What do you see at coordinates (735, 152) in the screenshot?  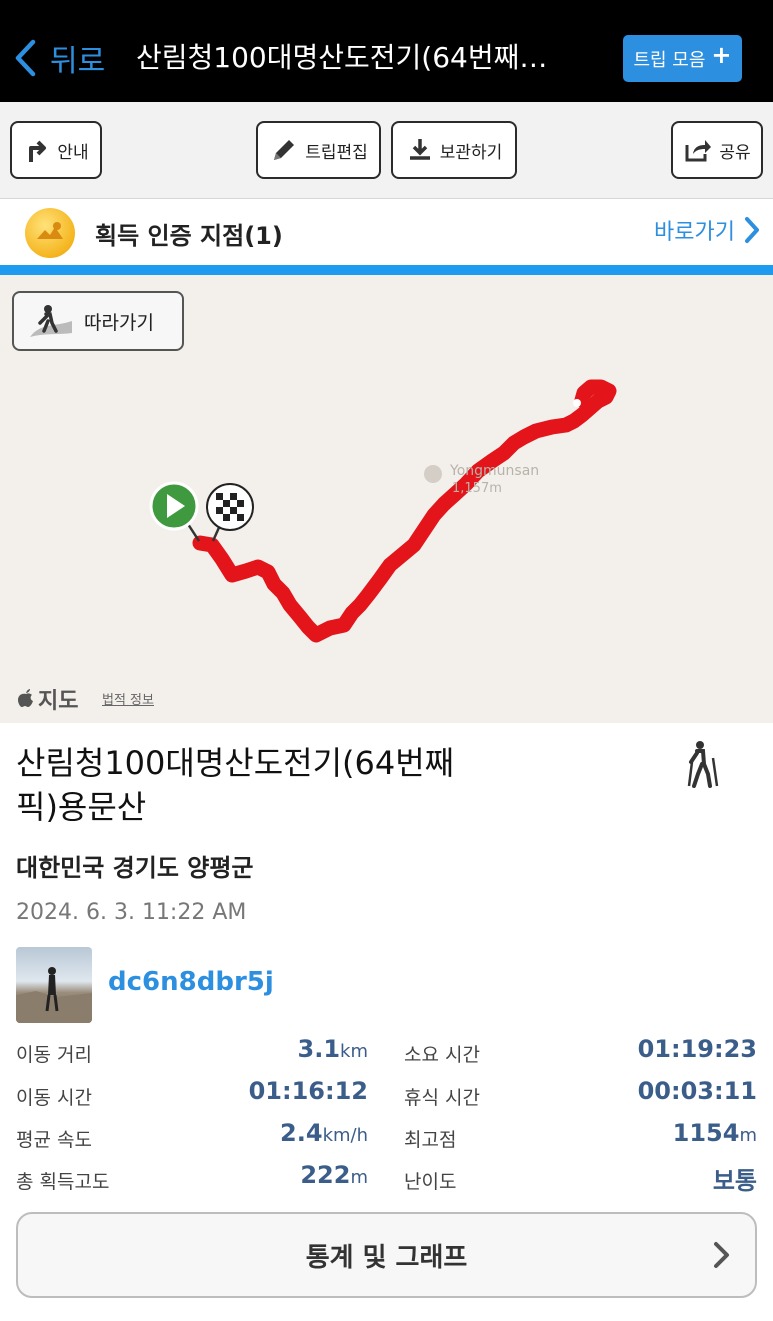 I see `share-label: 공유` at bounding box center [735, 152].